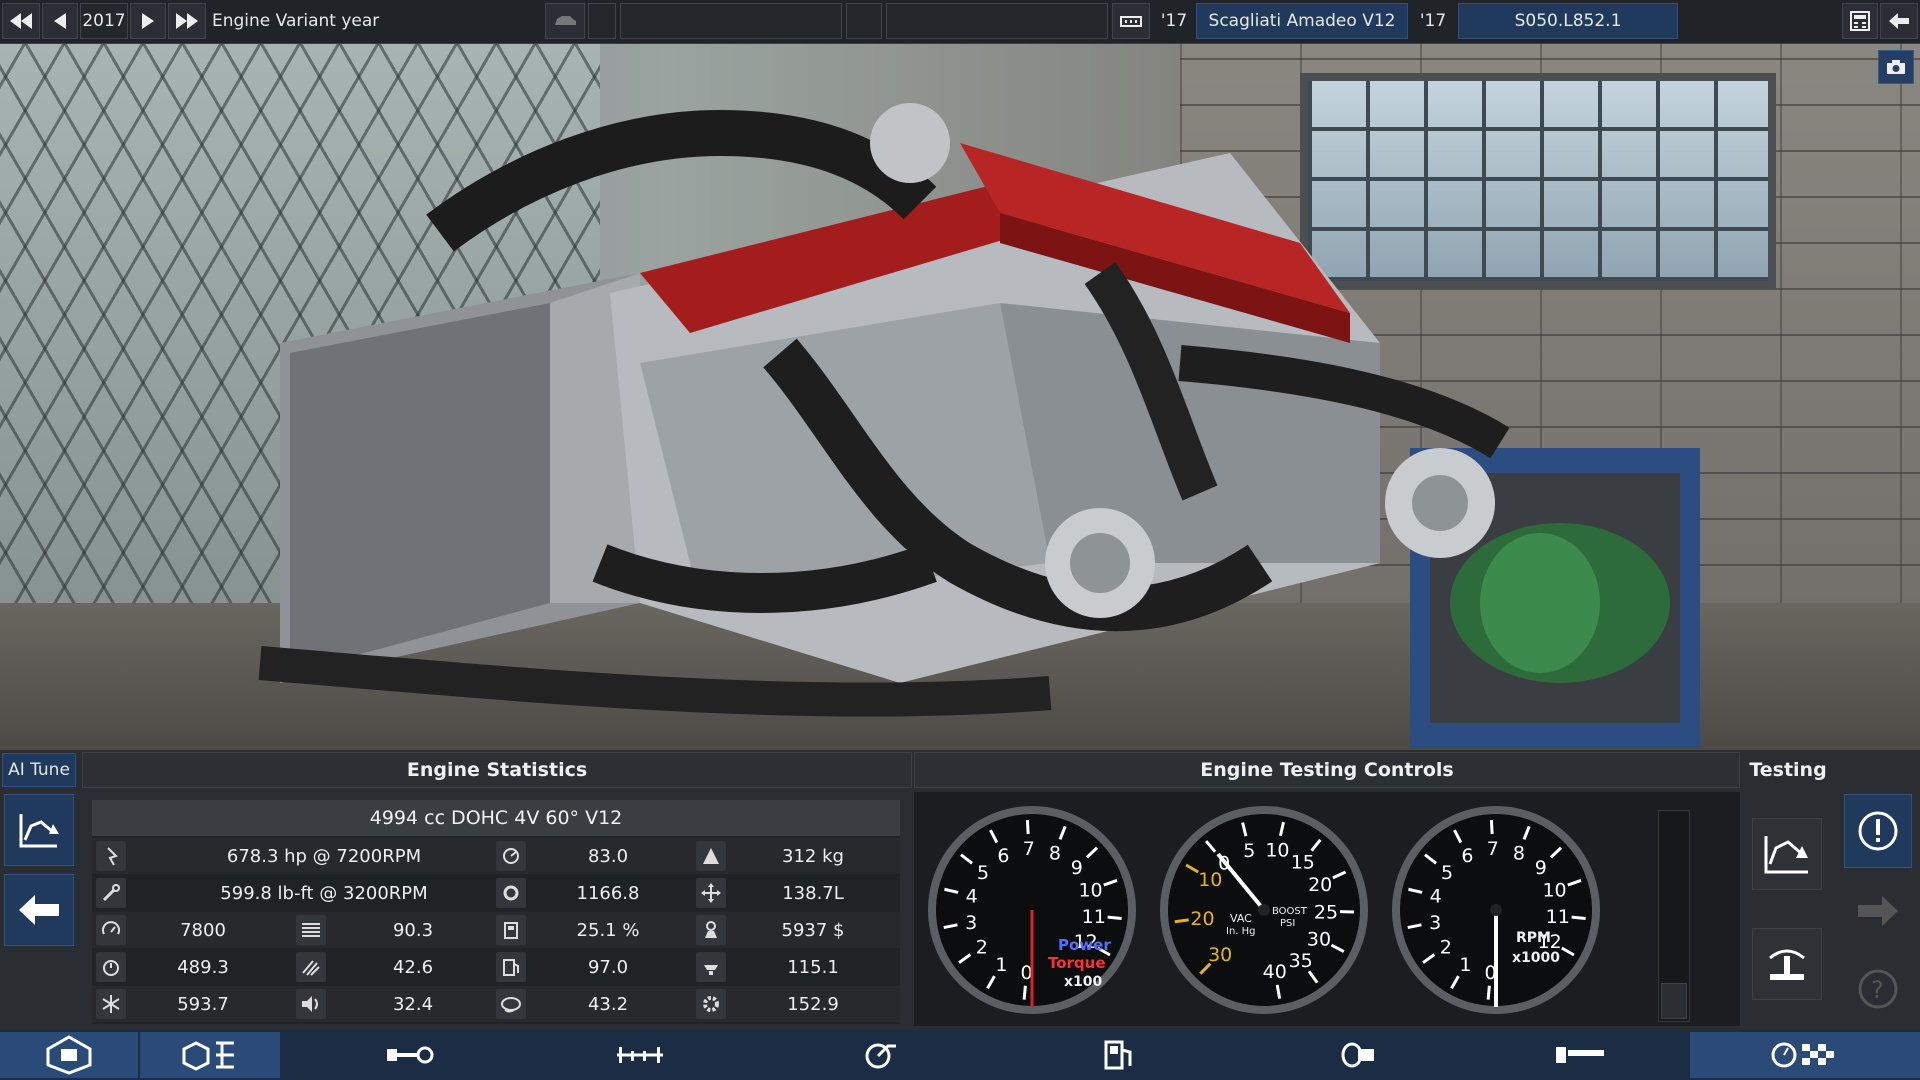 The width and height of the screenshot is (1920, 1080). What do you see at coordinates (511, 967) in the screenshot?
I see `fuel-pump-icon` at bounding box center [511, 967].